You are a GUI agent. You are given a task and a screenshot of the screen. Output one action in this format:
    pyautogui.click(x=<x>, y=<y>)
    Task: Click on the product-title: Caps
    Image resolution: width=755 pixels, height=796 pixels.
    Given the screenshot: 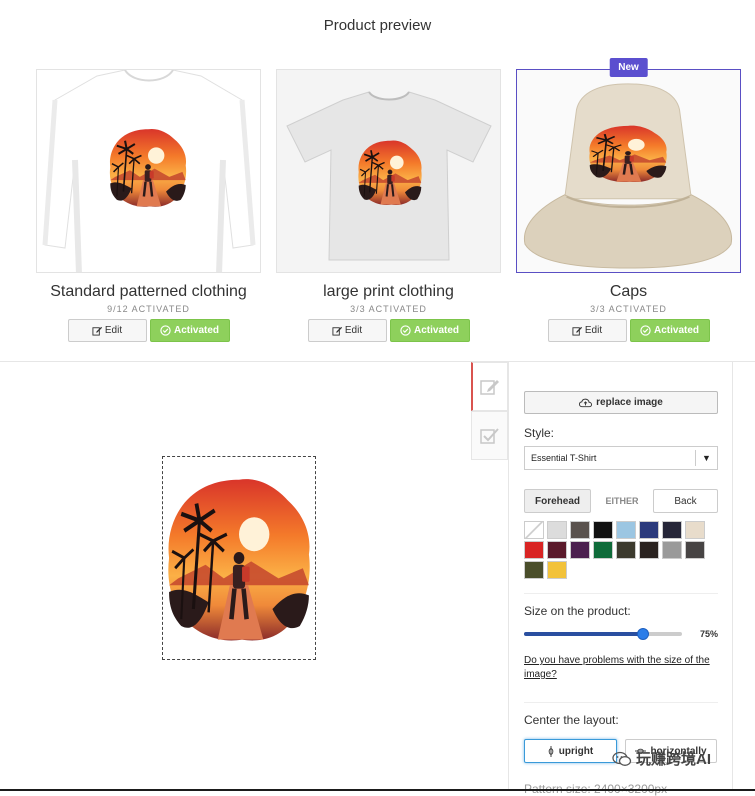 What is the action you would take?
    pyautogui.click(x=628, y=291)
    